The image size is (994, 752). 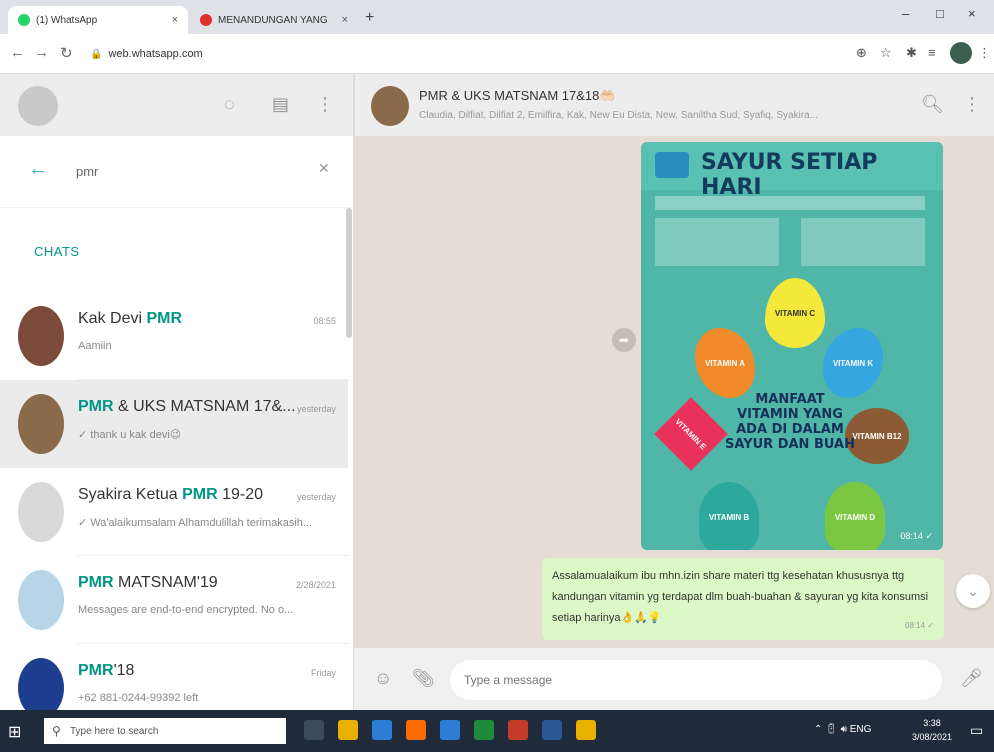 I want to click on word-icon, so click(x=552, y=730).